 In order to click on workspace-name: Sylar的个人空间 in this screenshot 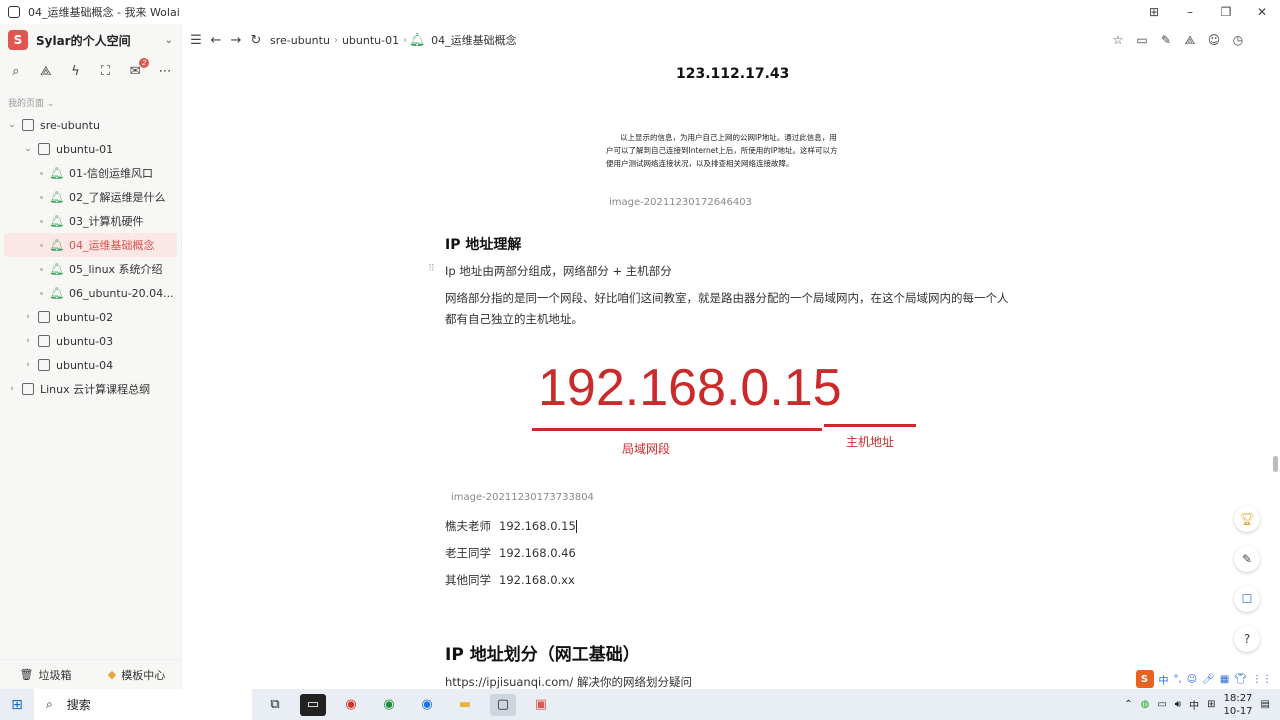, I will do `click(83, 40)`.